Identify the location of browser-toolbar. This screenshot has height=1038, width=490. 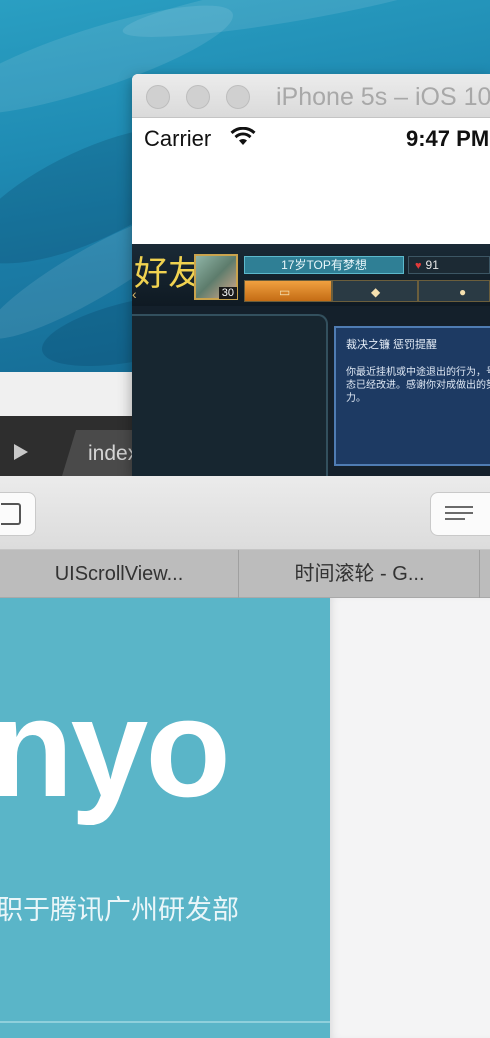
(245, 513).